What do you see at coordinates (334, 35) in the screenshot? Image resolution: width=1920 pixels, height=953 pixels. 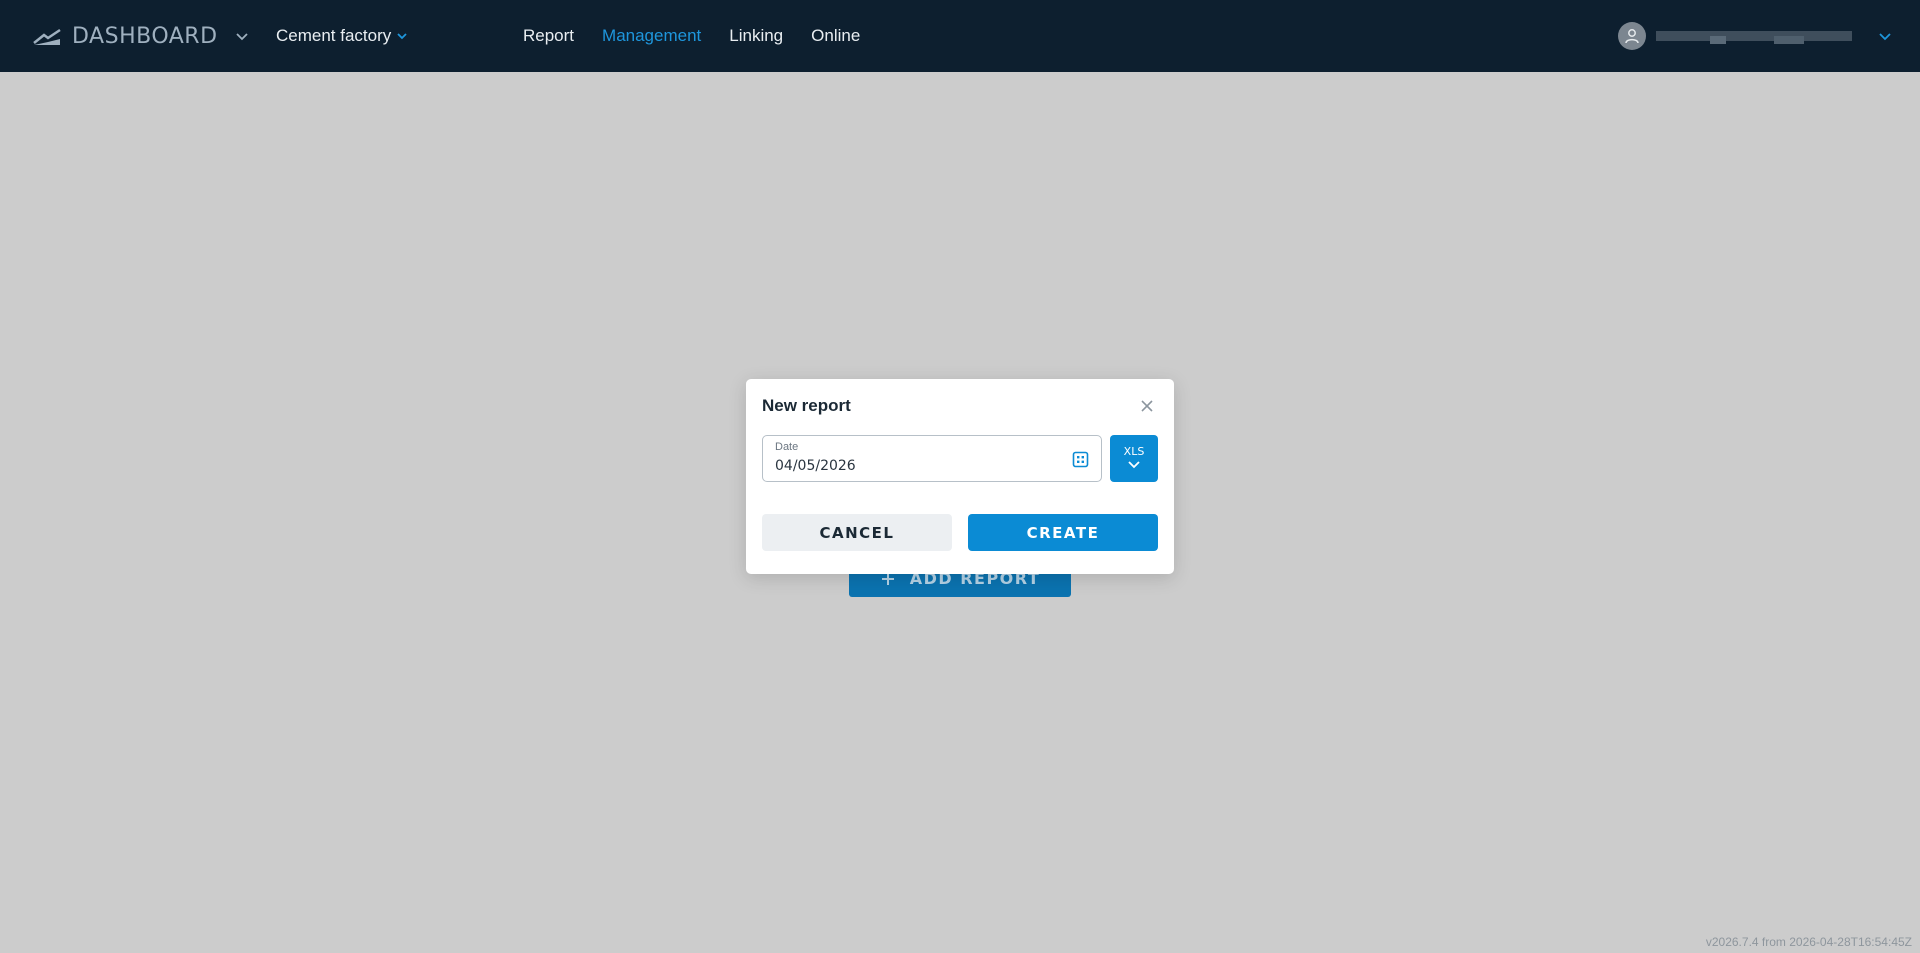 I see `site-selector-label: Cement factory` at bounding box center [334, 35].